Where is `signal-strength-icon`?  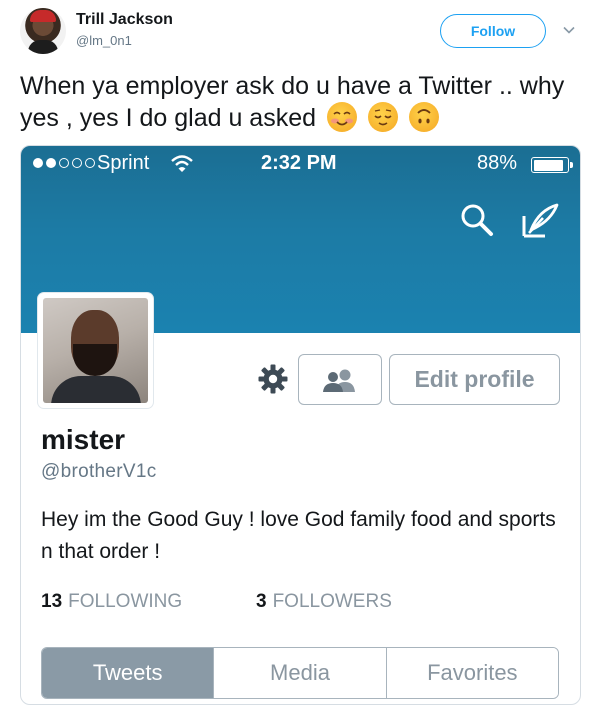 signal-strength-icon is located at coordinates (64, 163).